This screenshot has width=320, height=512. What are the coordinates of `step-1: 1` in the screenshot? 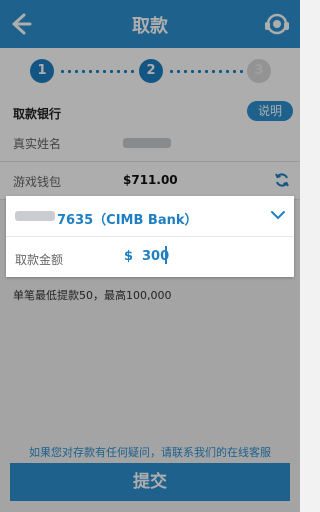 It's located at (42, 71).